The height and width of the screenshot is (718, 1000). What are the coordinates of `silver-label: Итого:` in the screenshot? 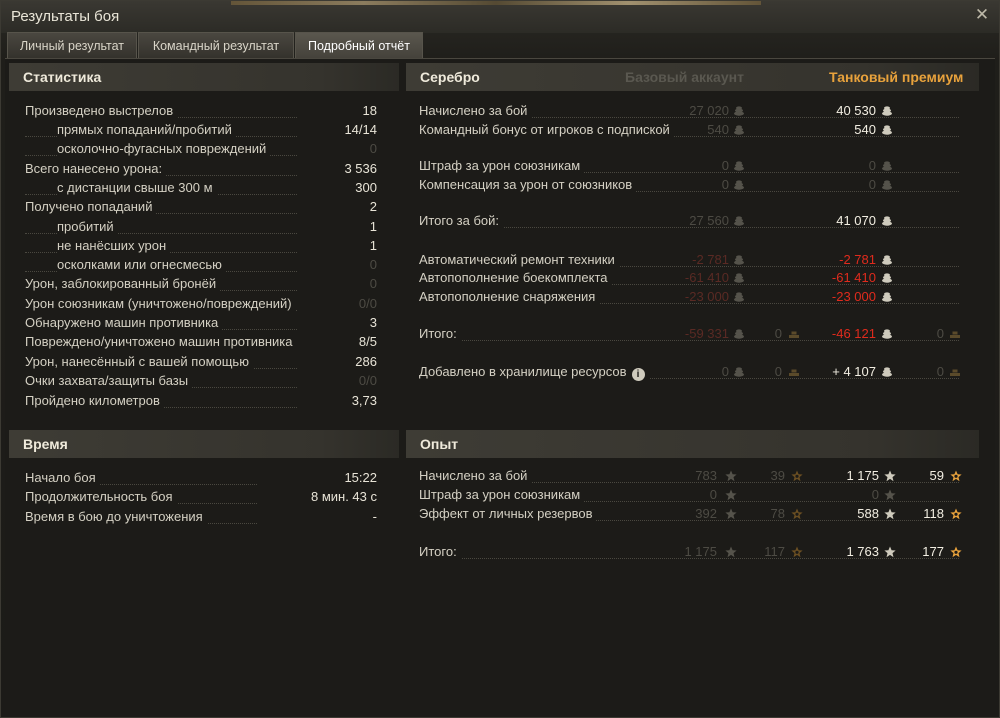 It's located at (440, 334).